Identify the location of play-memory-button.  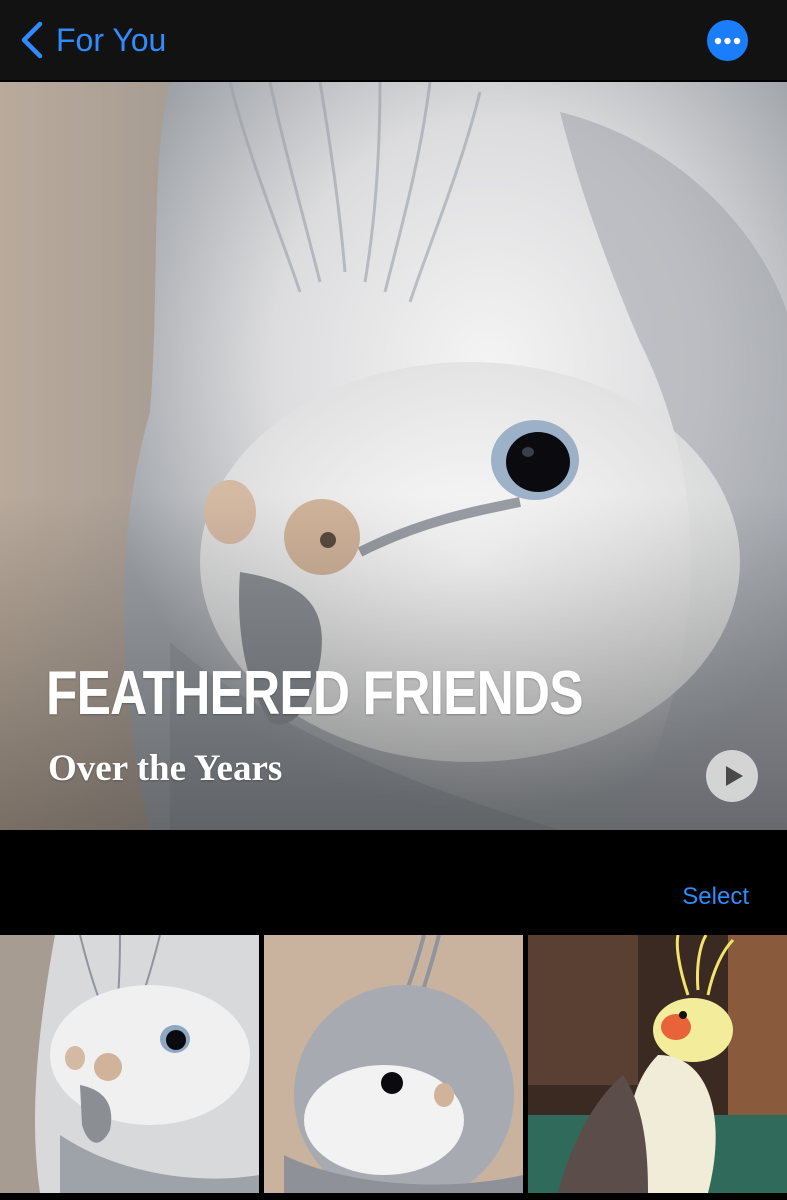
(732, 776).